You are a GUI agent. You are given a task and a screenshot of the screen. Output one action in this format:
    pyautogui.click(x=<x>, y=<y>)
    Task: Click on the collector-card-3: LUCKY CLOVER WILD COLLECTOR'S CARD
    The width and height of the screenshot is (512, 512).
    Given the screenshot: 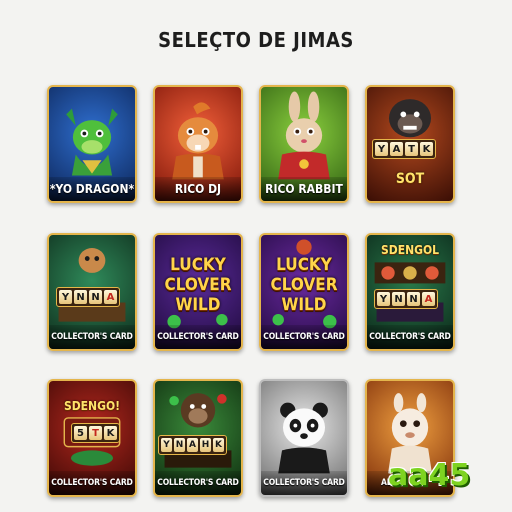 What is the action you would take?
    pyautogui.click(x=304, y=292)
    